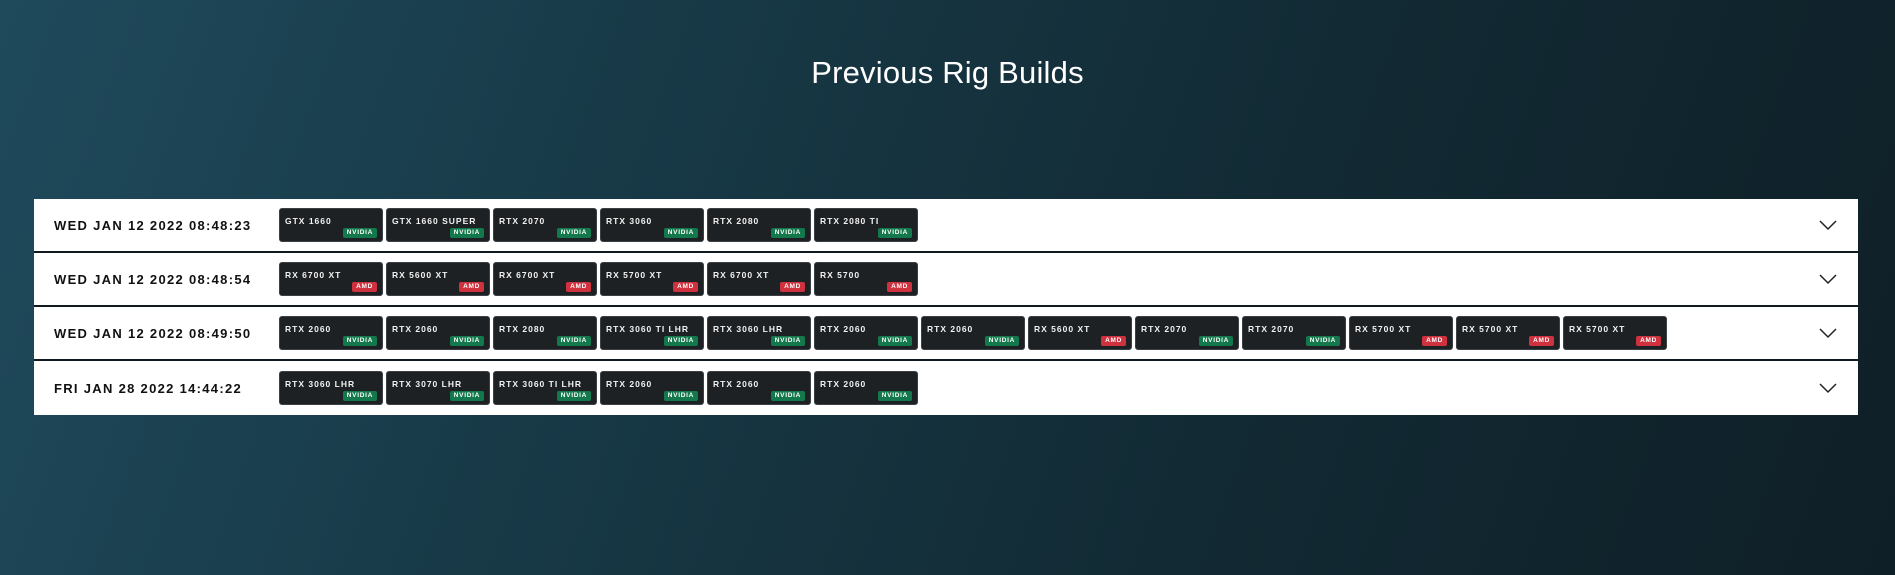  What do you see at coordinates (308, 221) in the screenshot?
I see `gpu-name: GTX 1660` at bounding box center [308, 221].